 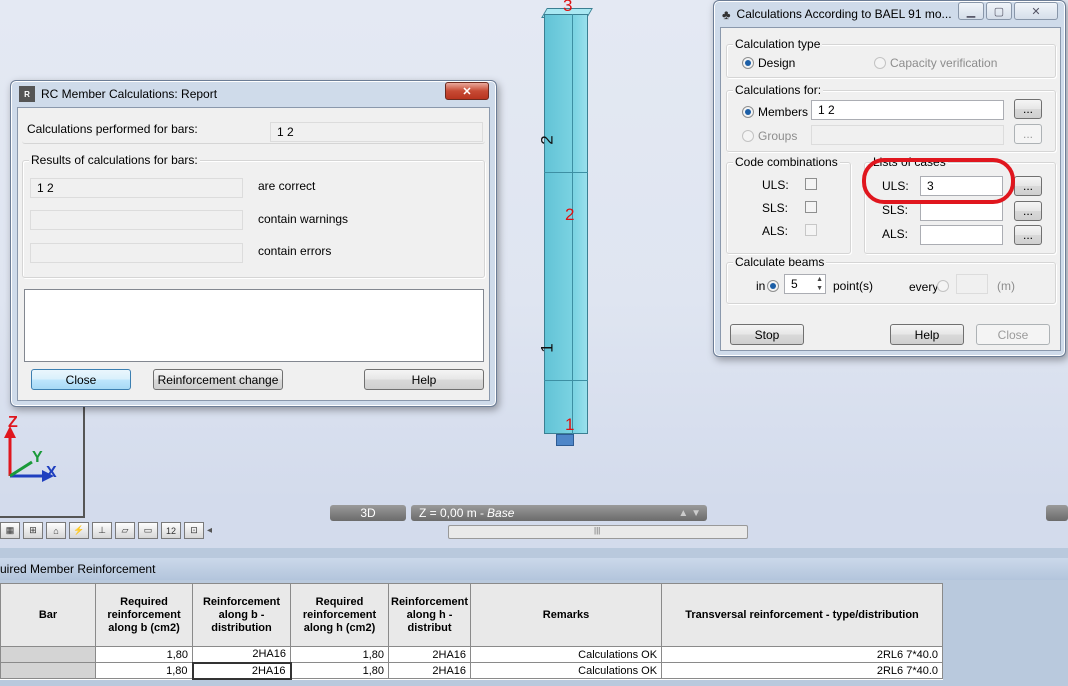 I want to click on toolbar-icon-7: ▭, so click(x=148, y=530).